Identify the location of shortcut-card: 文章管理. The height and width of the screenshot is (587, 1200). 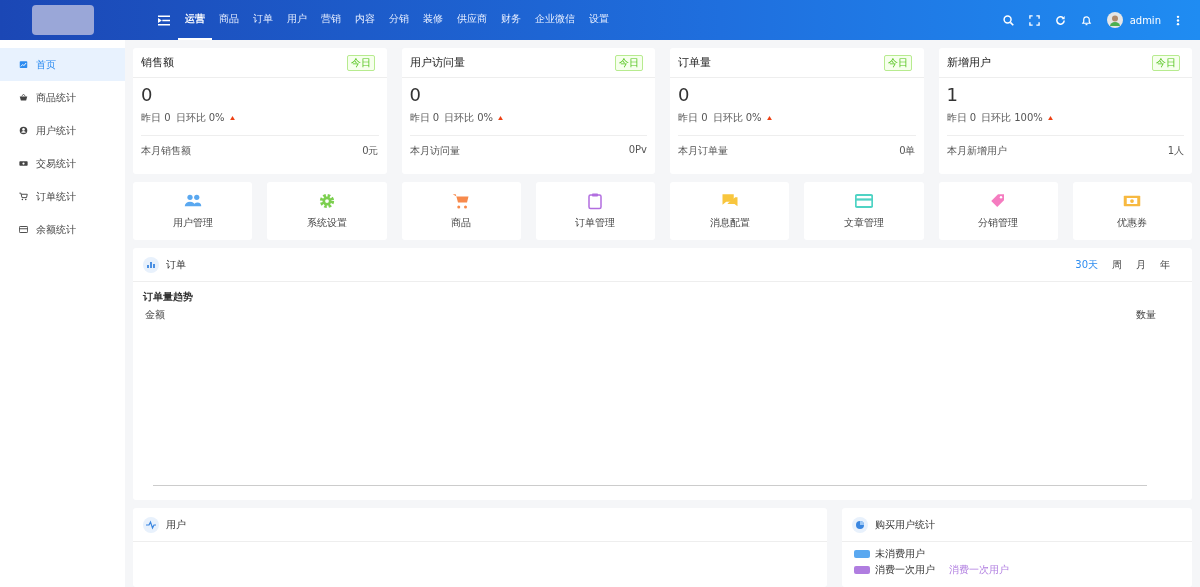
(864, 211).